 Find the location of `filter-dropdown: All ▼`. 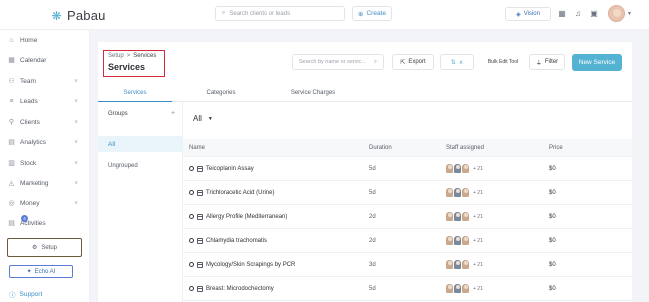

filter-dropdown: All ▼ is located at coordinates (203, 118).